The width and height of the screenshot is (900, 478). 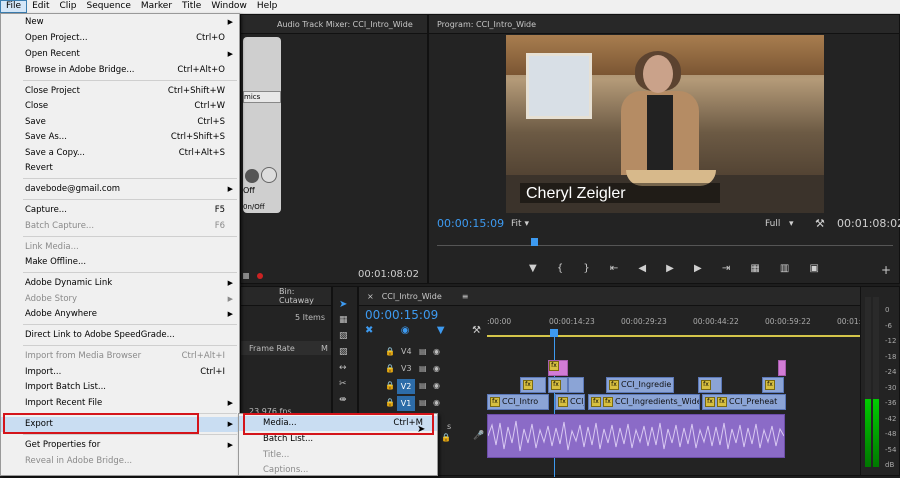 I want to click on menu-item-import: Import... Ctrl+I, so click(x=120, y=372).